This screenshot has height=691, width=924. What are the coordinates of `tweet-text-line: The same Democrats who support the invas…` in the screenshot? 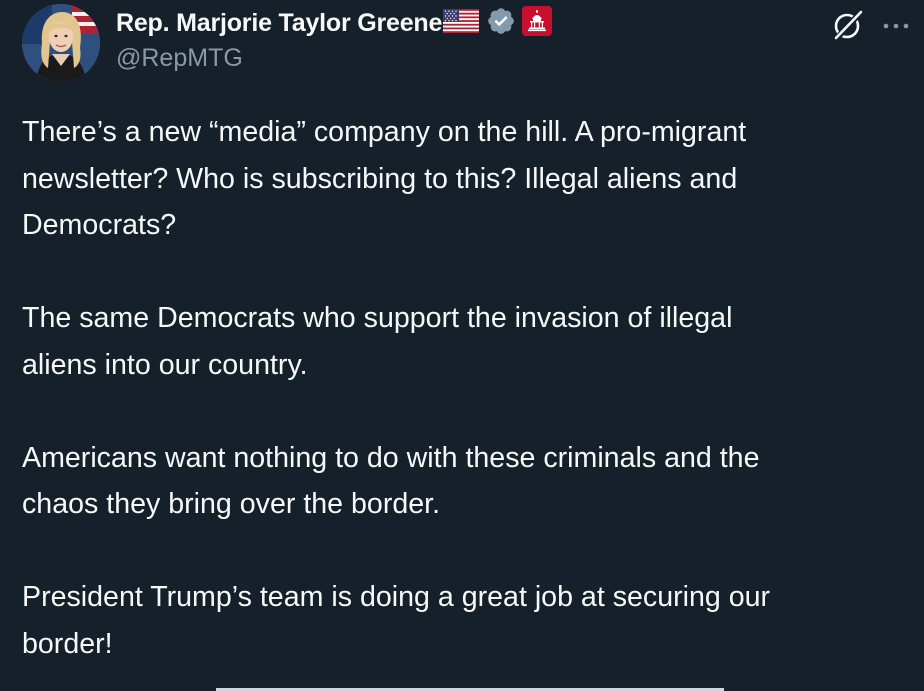 It's located at (377, 318).